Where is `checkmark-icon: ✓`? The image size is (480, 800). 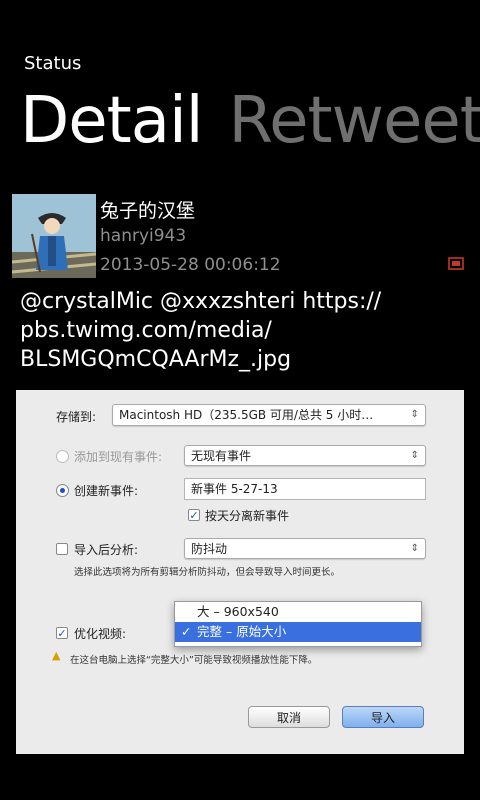
checkmark-icon: ✓ is located at coordinates (186, 631).